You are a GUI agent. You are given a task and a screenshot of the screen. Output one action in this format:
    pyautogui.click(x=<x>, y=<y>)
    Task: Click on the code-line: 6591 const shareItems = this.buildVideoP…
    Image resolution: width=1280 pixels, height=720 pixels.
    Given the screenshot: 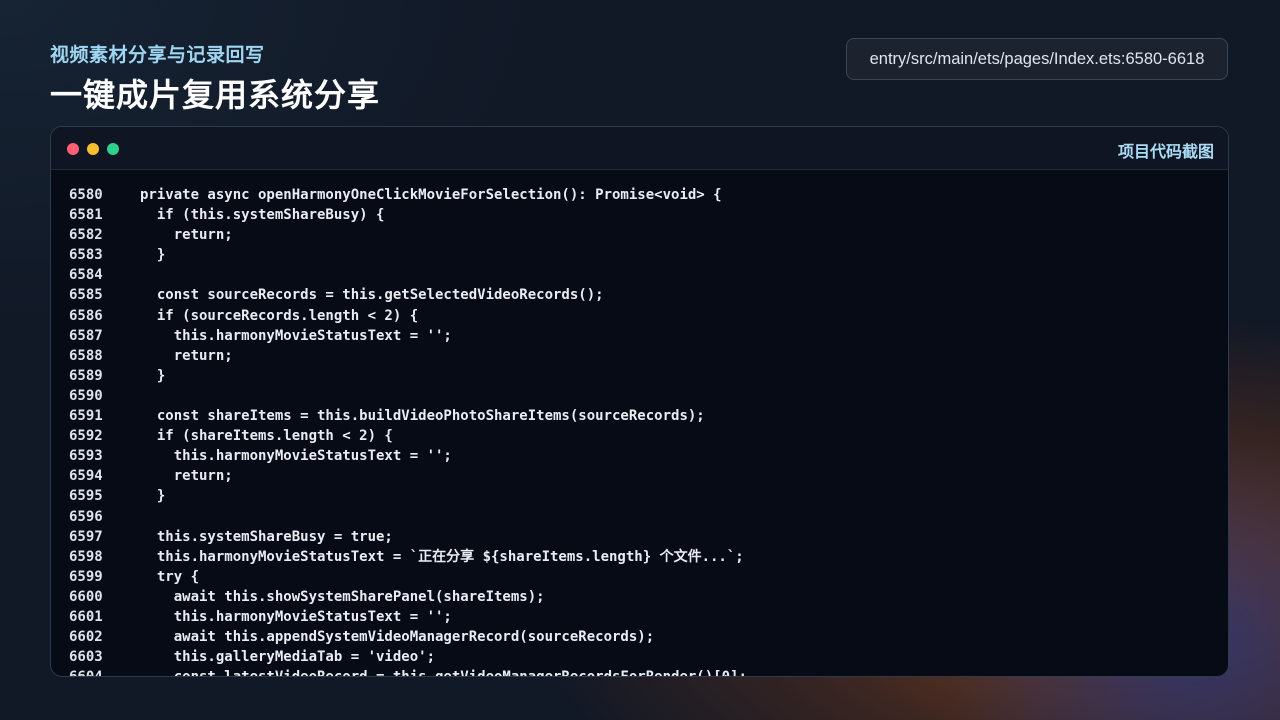 What is the action you would take?
    pyautogui.click(x=639, y=416)
    